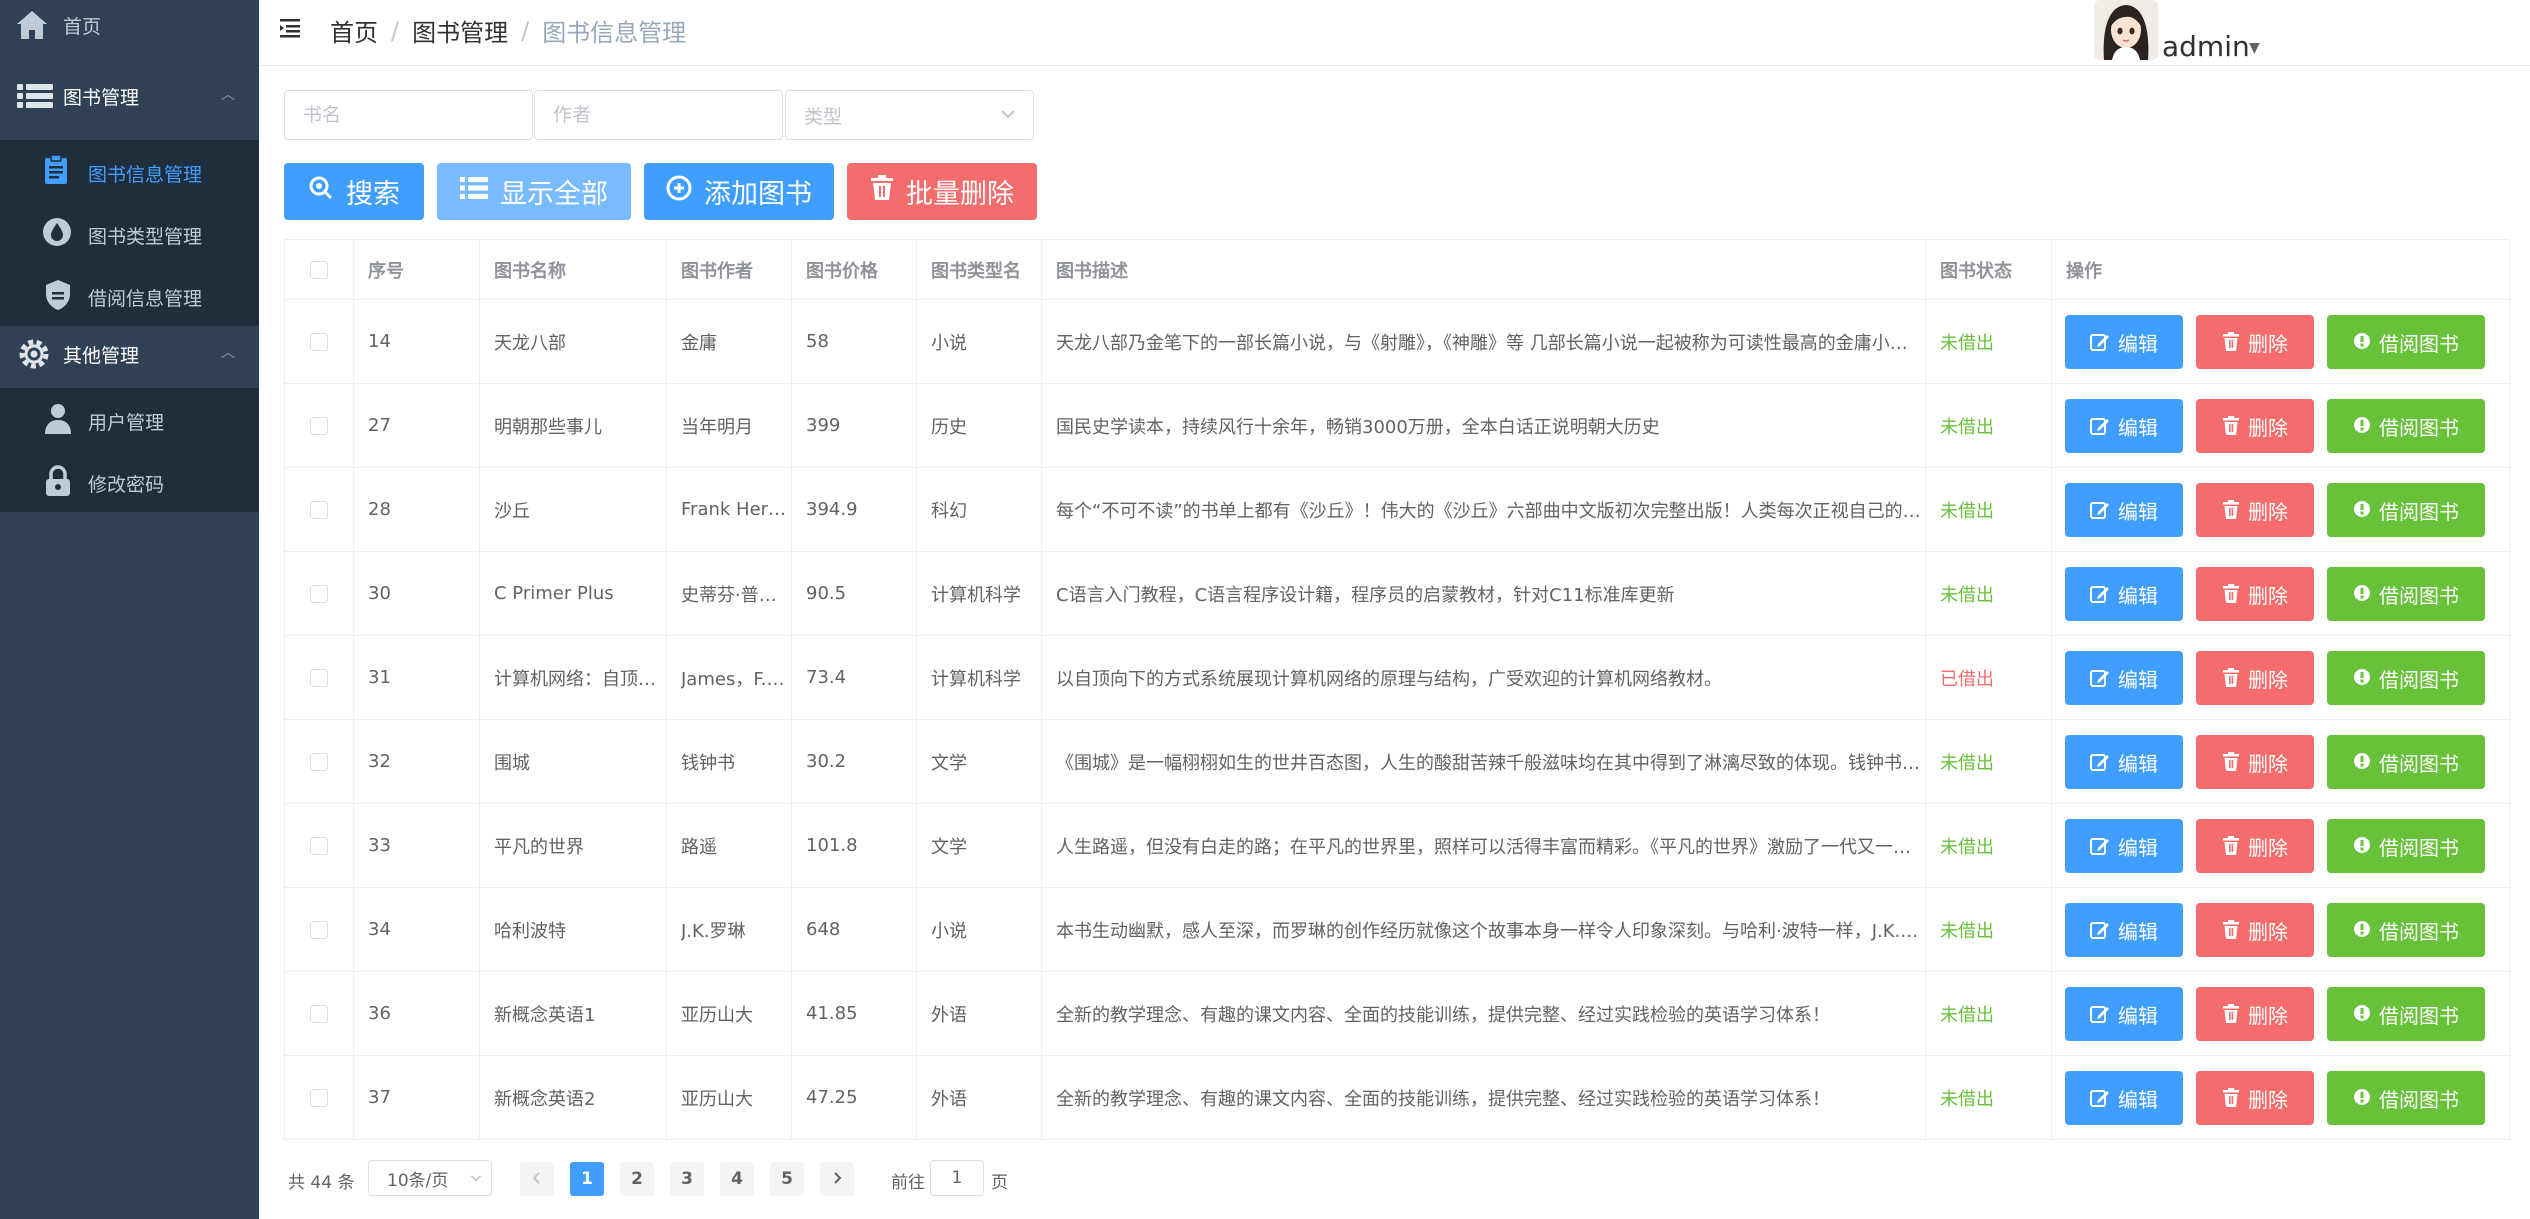 The image size is (2530, 1219). Describe the element at coordinates (942, 191) in the screenshot. I see `batch-delete-button: 批量删除` at that location.